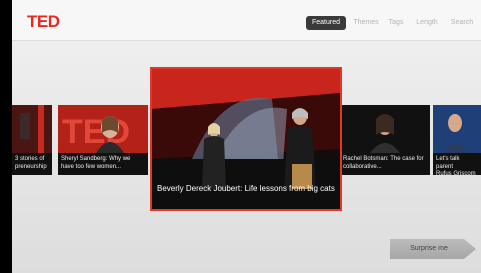 The image size is (481, 273). Describe the element at coordinates (246, 20) in the screenshot. I see `top-bar: TED Featured Themes Tags Length Search` at that location.